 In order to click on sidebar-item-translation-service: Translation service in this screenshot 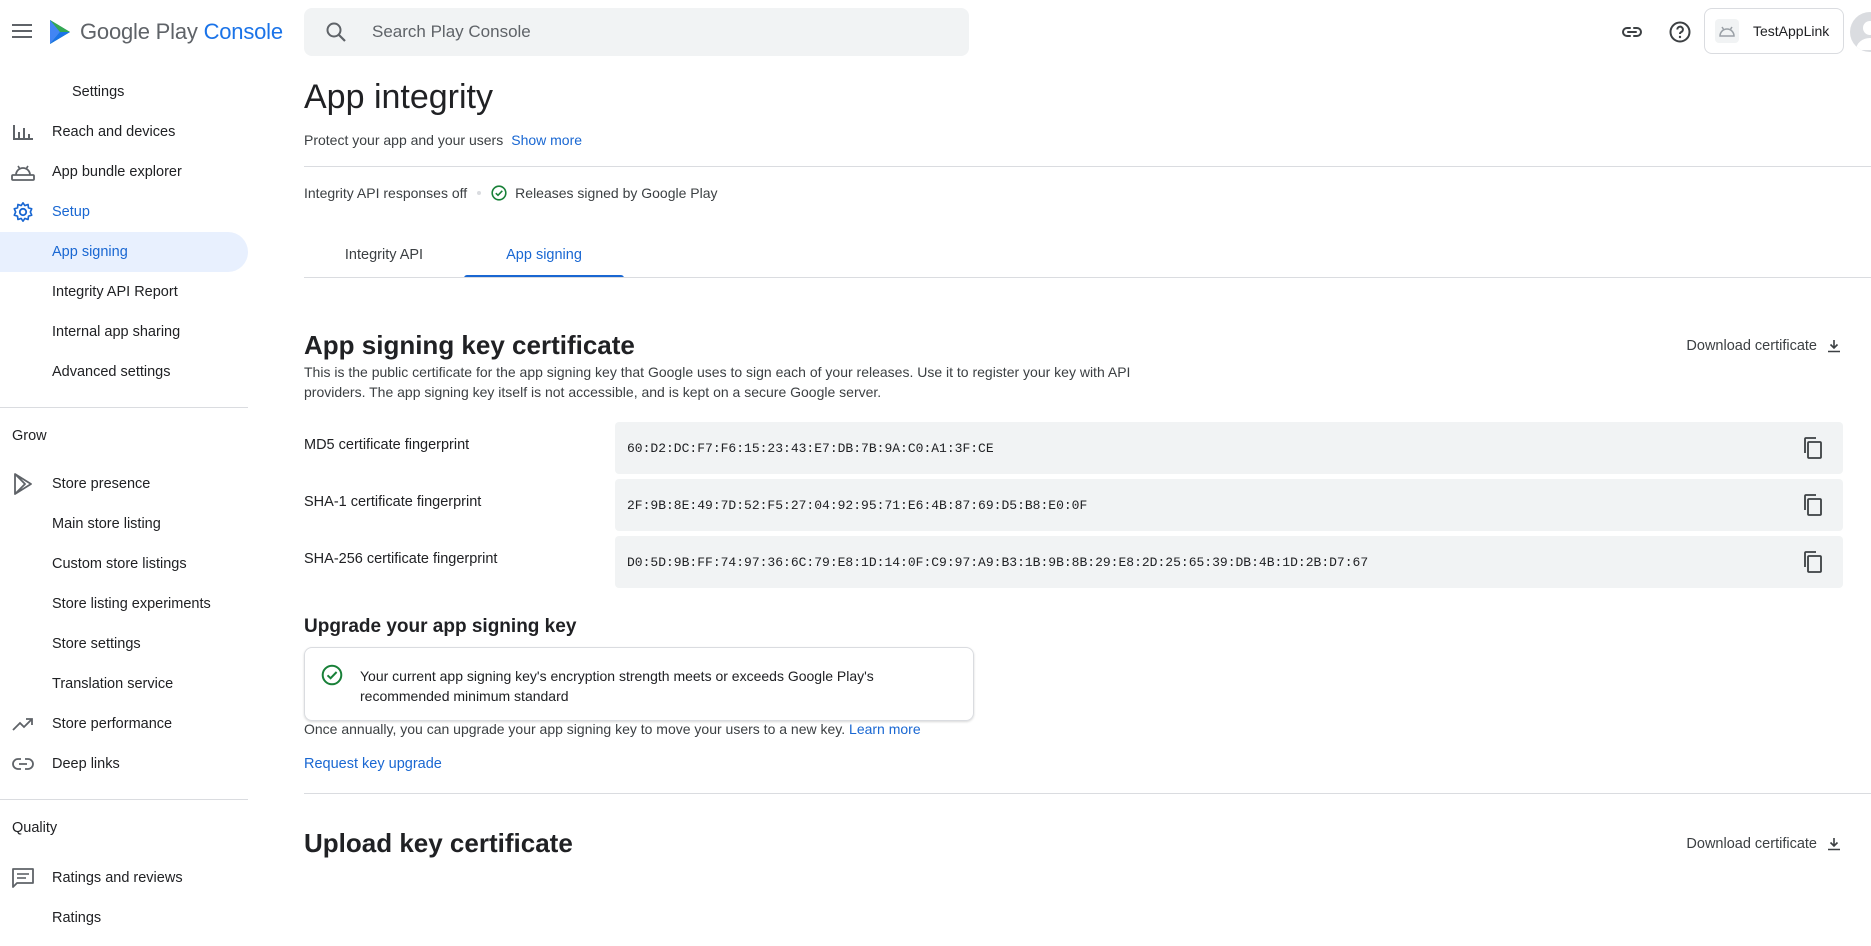, I will do `click(124, 684)`.